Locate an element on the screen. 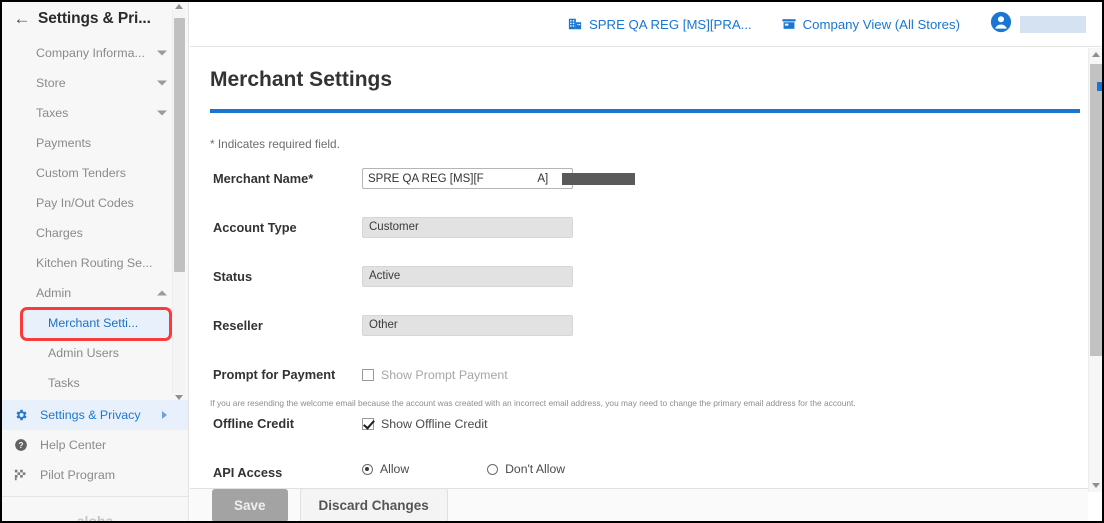 This screenshot has height=523, width=1104. main-scrollbar is located at coordinates (1095, 270).